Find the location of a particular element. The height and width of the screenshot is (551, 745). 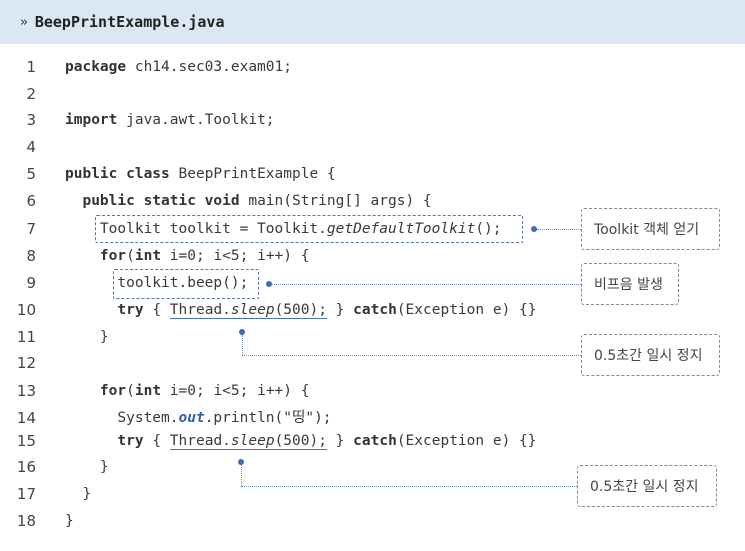

callout-toolkit: Toolkit 객체 얻기 is located at coordinates (650, 229).